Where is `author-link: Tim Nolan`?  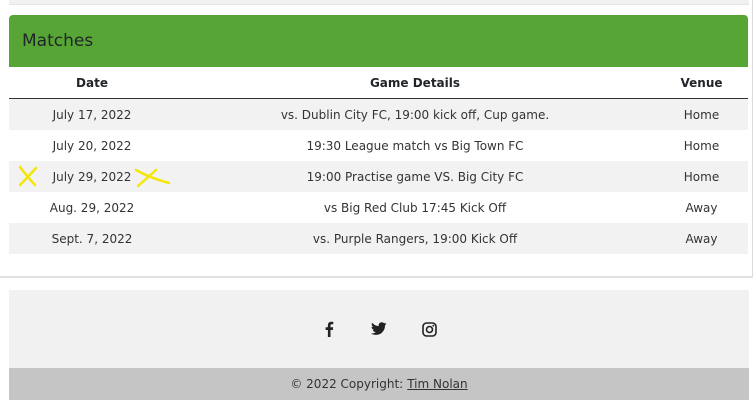 author-link: Tim Nolan is located at coordinates (437, 384).